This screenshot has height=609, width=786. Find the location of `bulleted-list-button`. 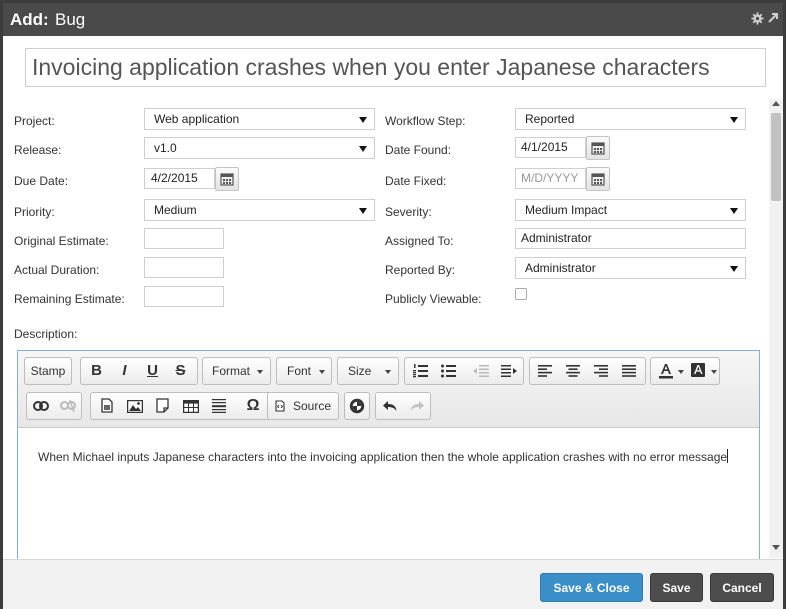

bulleted-list-button is located at coordinates (448, 371).